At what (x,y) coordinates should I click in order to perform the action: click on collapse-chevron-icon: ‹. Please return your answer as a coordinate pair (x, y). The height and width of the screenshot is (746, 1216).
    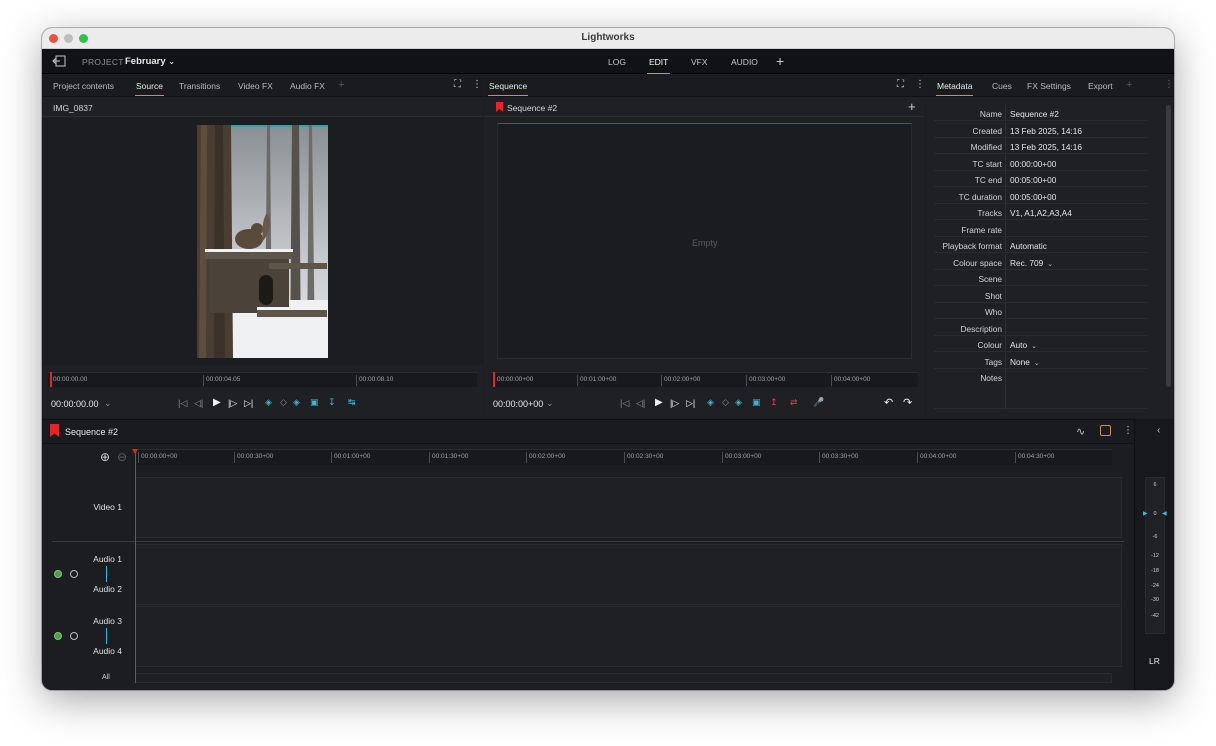
    Looking at the image, I should click on (1158, 430).